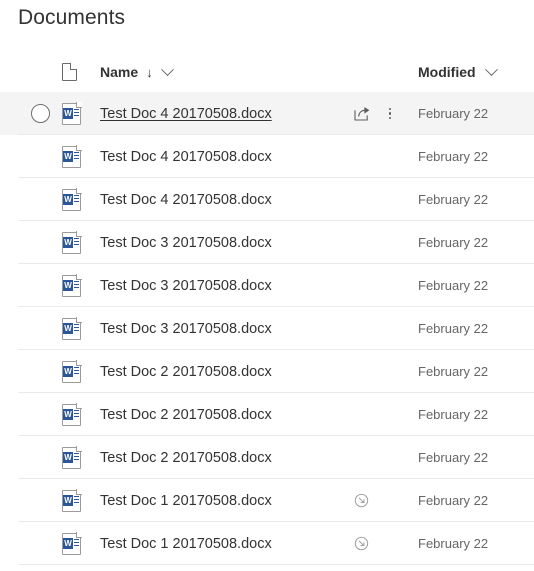  I want to click on column-header-modified: Modified, so click(476, 71).